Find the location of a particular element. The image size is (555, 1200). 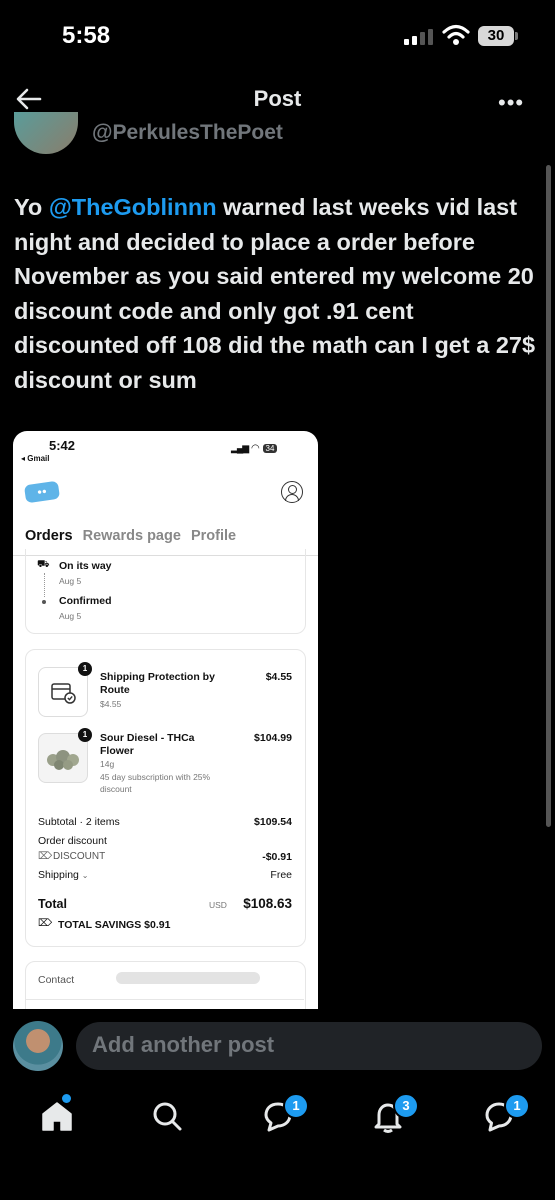

messages-badge: 1 is located at coordinates (517, 1106).